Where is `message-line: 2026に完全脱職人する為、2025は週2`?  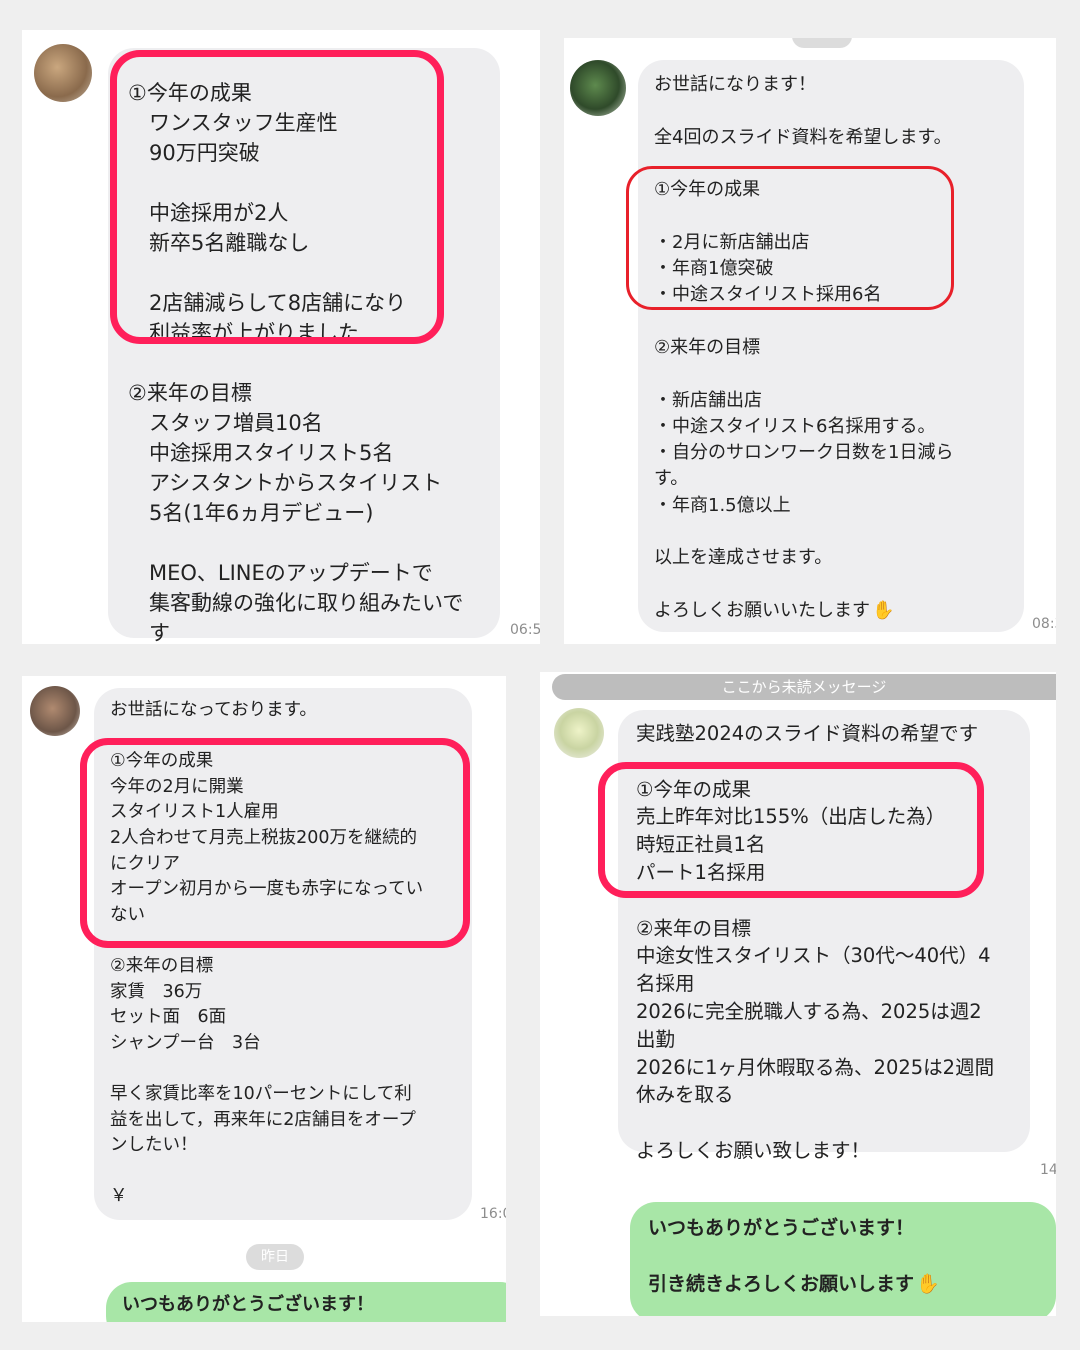 message-line: 2026に完全脱職人する為、2025は週2 is located at coordinates (809, 1011).